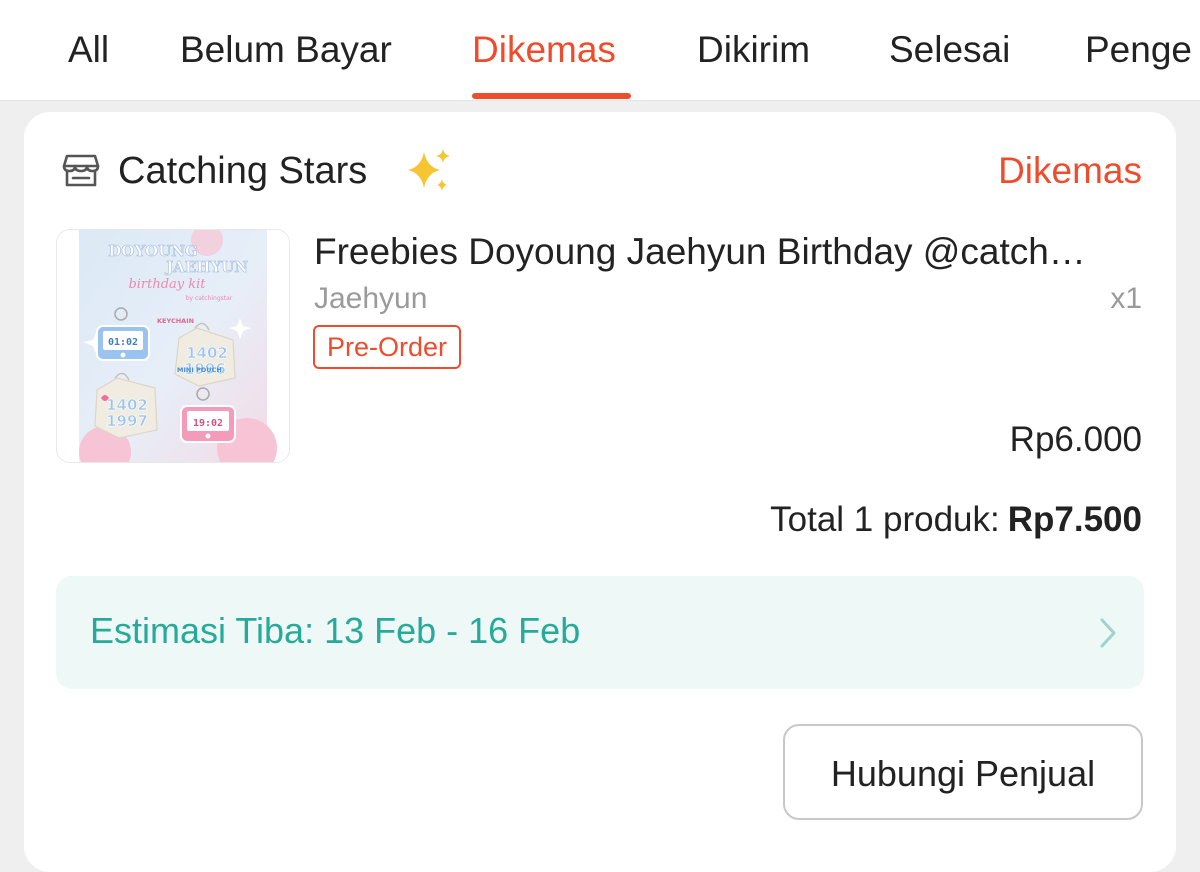 The height and width of the screenshot is (872, 1200). Describe the element at coordinates (127, 421) in the screenshot. I see `image-pouch-number-4: 1997` at that location.